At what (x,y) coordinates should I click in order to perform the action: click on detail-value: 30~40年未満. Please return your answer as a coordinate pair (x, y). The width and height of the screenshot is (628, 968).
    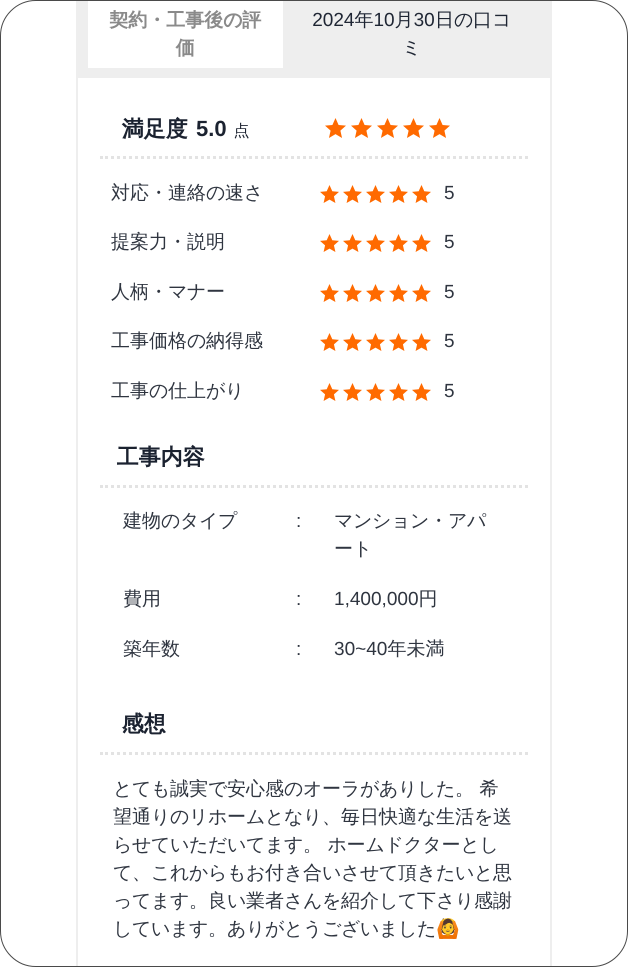
    Looking at the image, I should click on (389, 649).